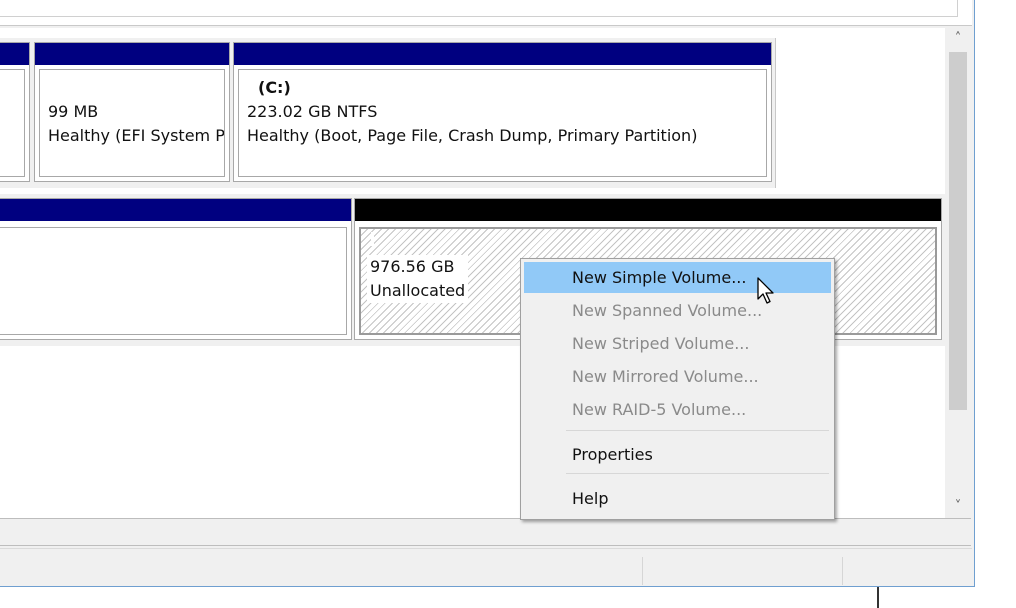 This screenshot has height=608, width=1016. I want to click on c-partition-label: (C:), so click(274, 87).